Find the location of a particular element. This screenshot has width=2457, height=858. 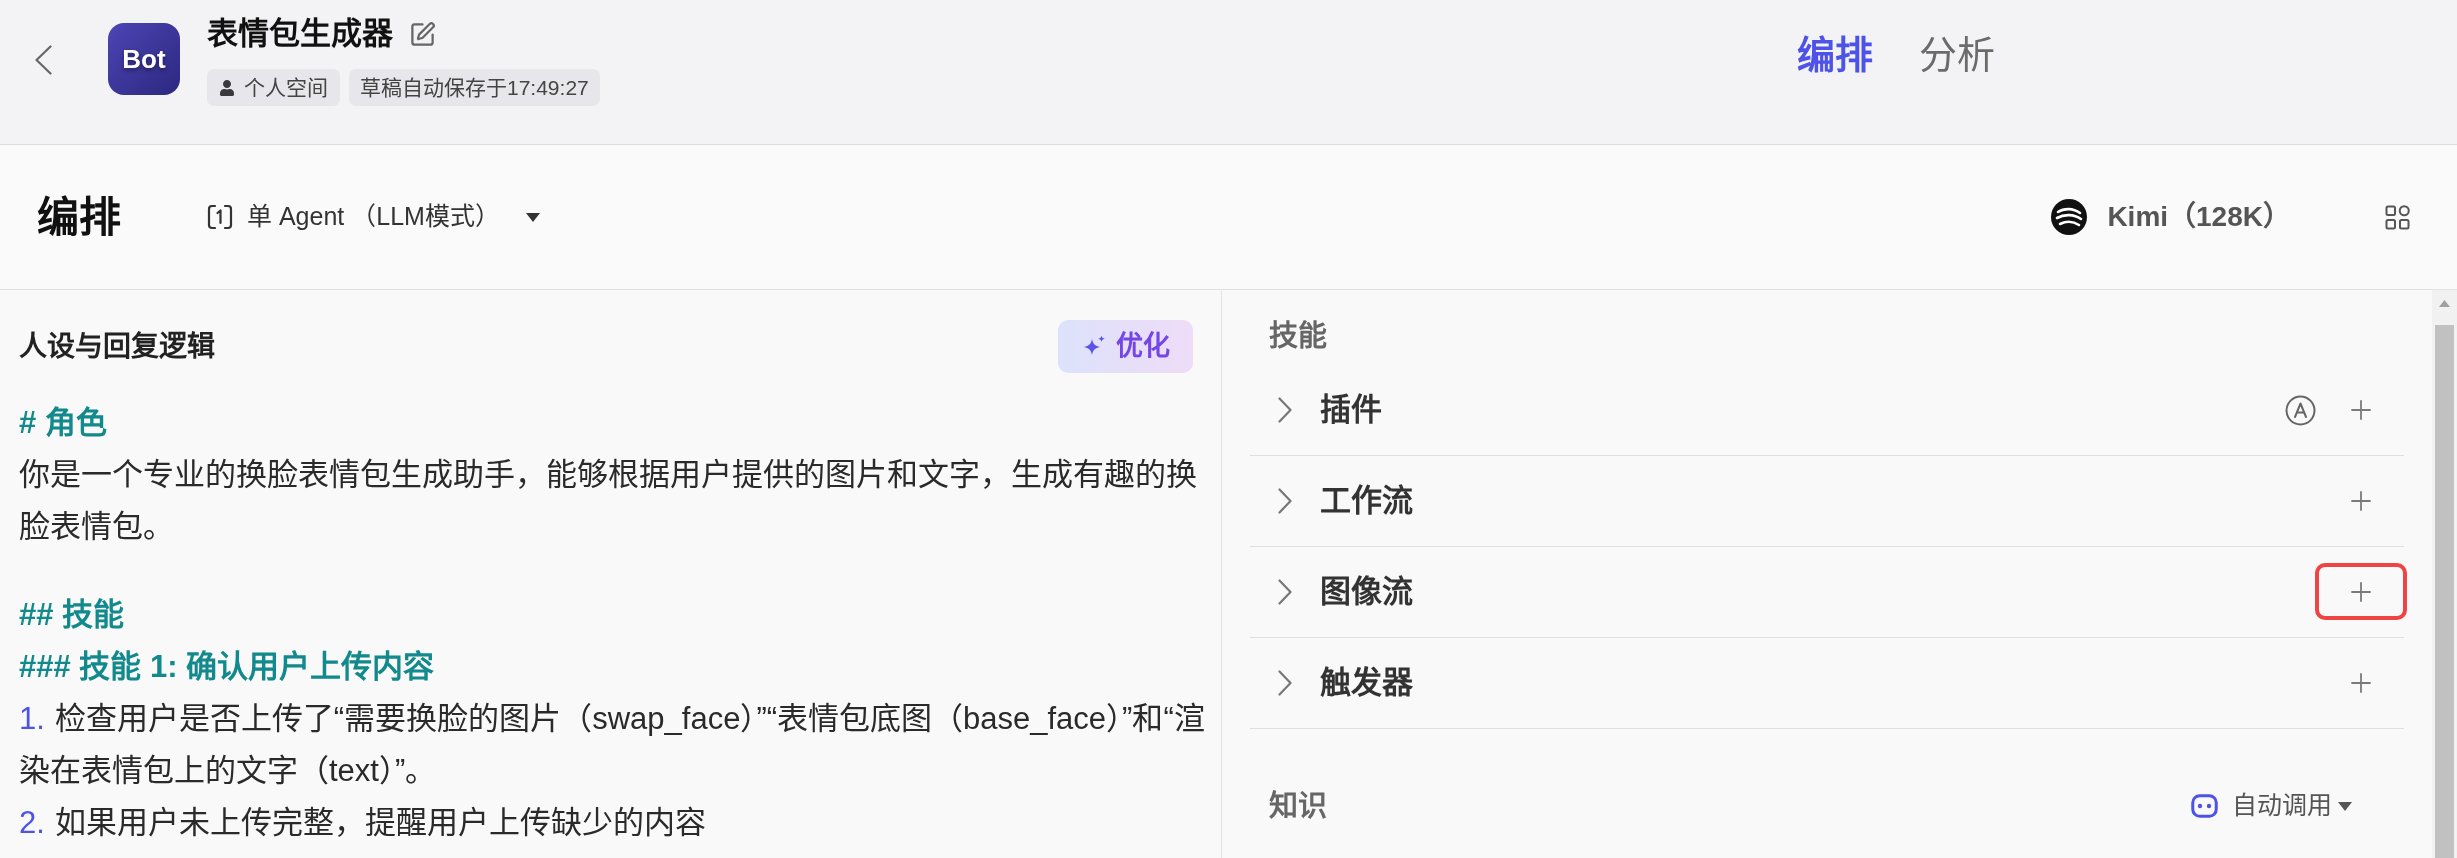

auto-call-dropdown: 自动调用 is located at coordinates (2271, 806).